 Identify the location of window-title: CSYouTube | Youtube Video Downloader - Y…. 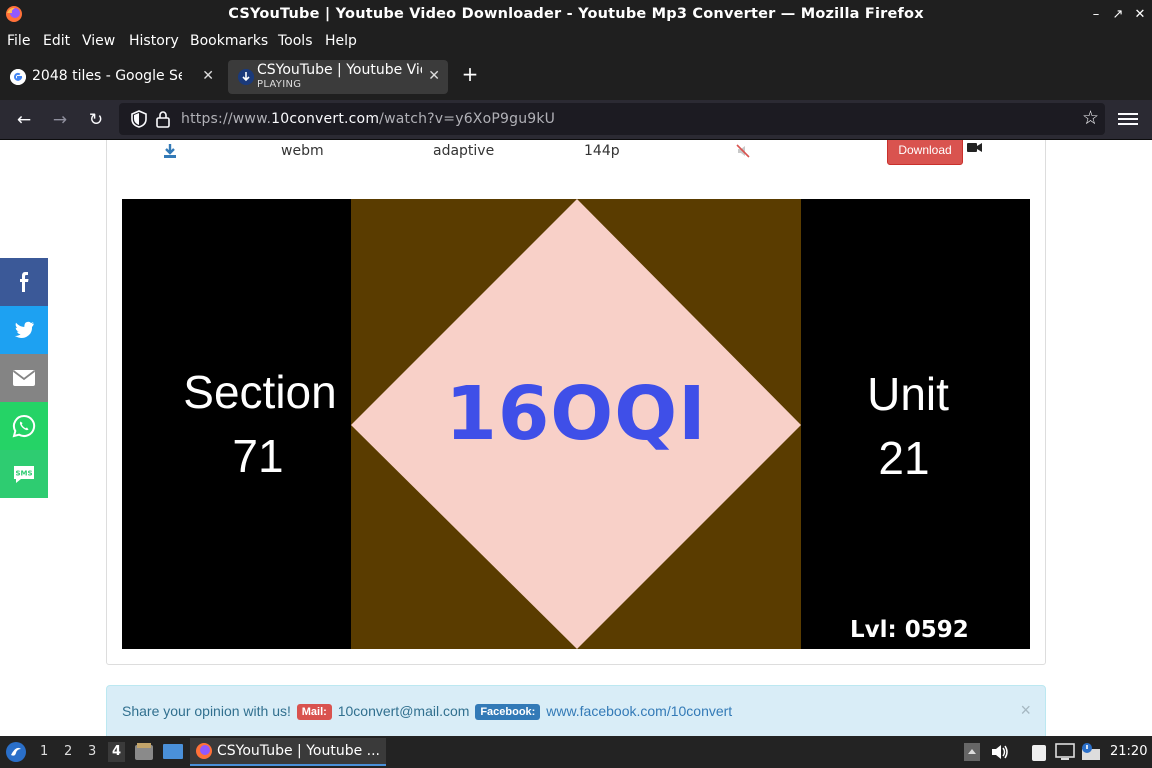
(576, 14).